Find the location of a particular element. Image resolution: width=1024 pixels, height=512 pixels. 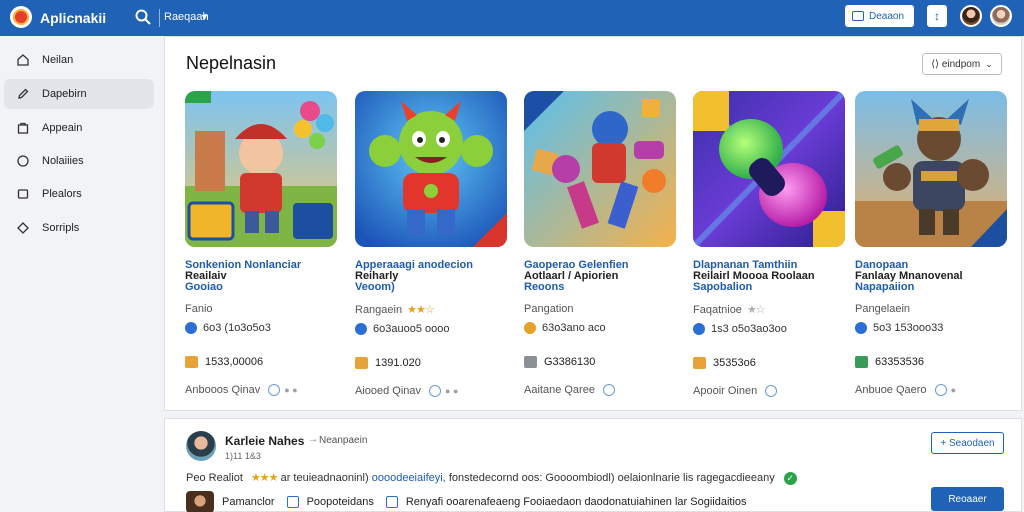

reviewer-name: Karleie Nahes is located at coordinates (264, 441).